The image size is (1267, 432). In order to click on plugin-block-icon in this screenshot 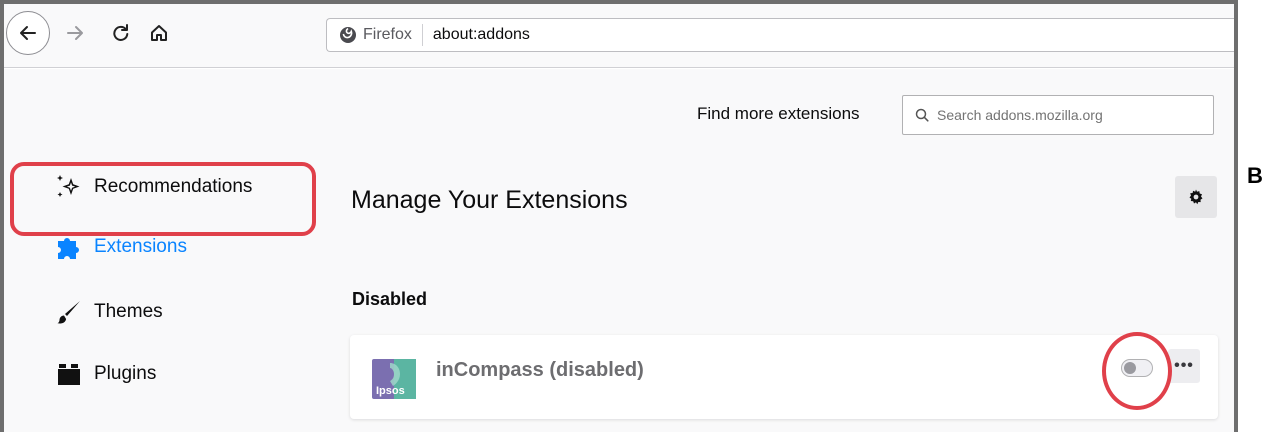, I will do `click(74, 374)`.